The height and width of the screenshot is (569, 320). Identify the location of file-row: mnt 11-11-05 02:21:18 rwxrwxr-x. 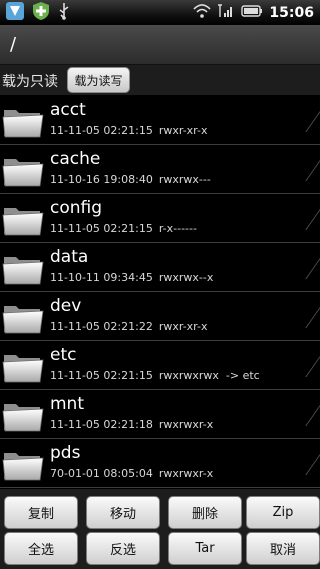
(160, 414).